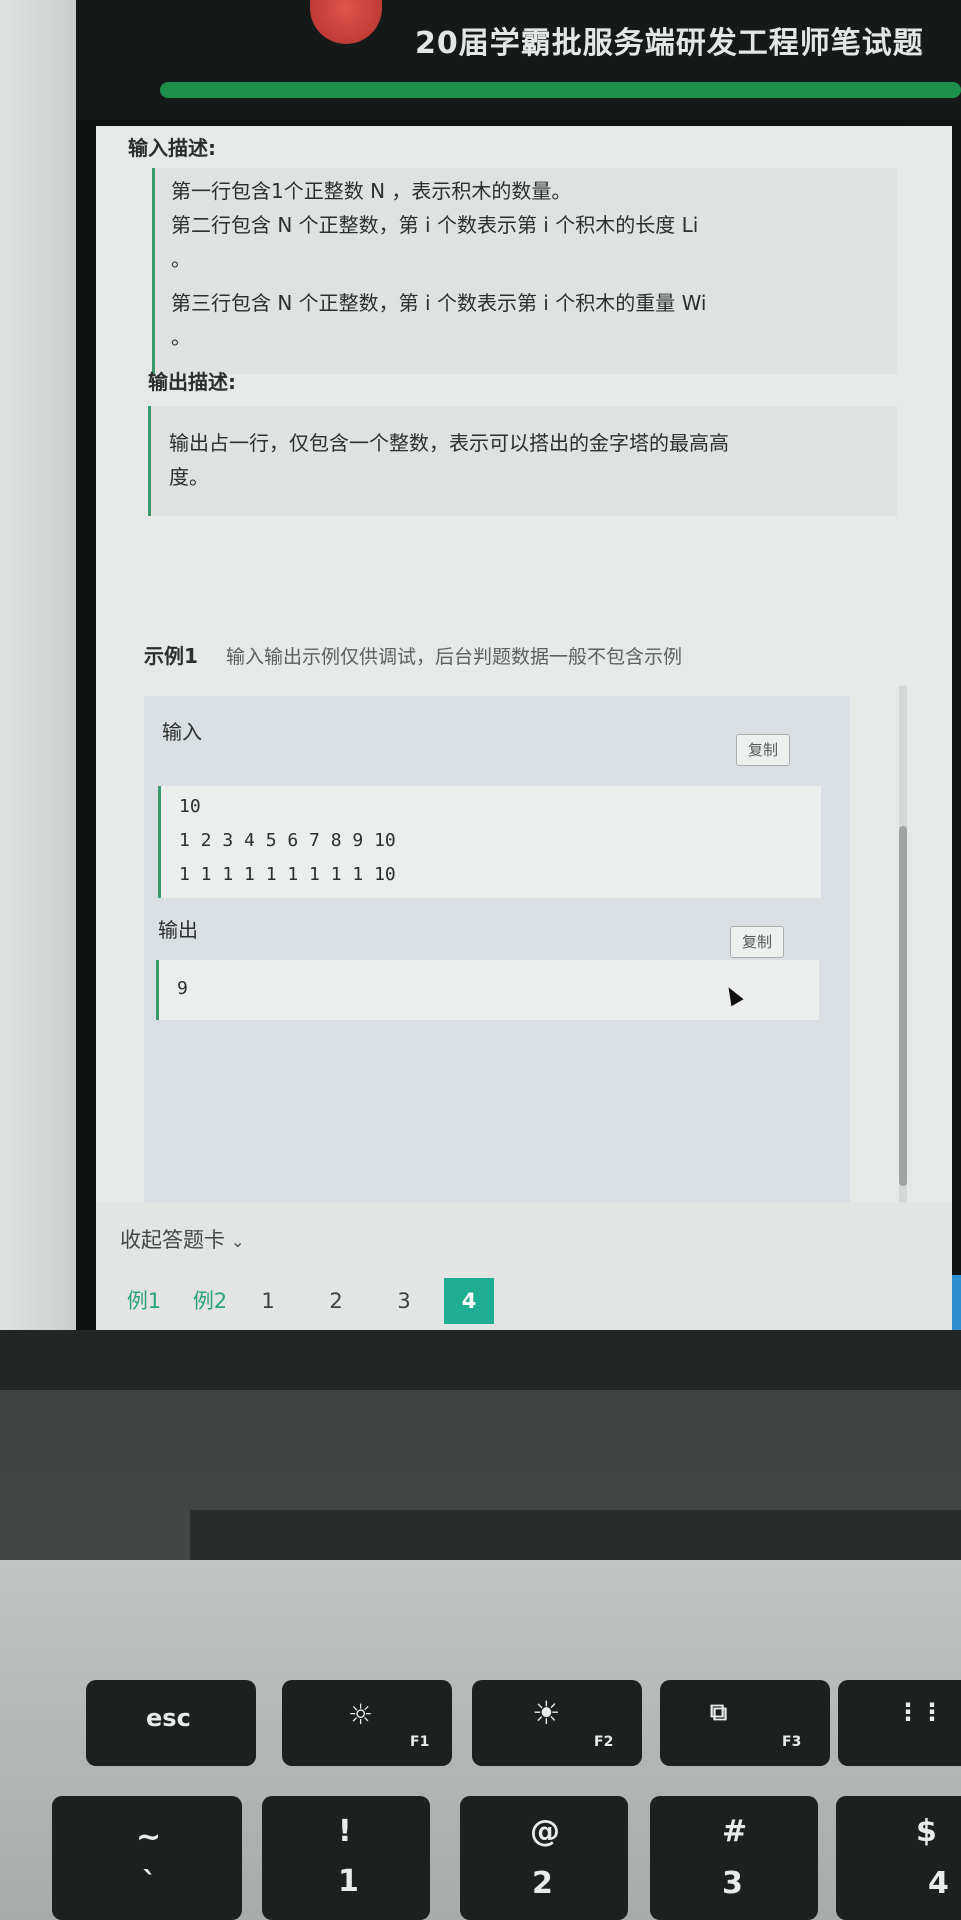 Image resolution: width=961 pixels, height=1920 pixels. What do you see at coordinates (190, 806) in the screenshot?
I see `input-code-line: 10` at bounding box center [190, 806].